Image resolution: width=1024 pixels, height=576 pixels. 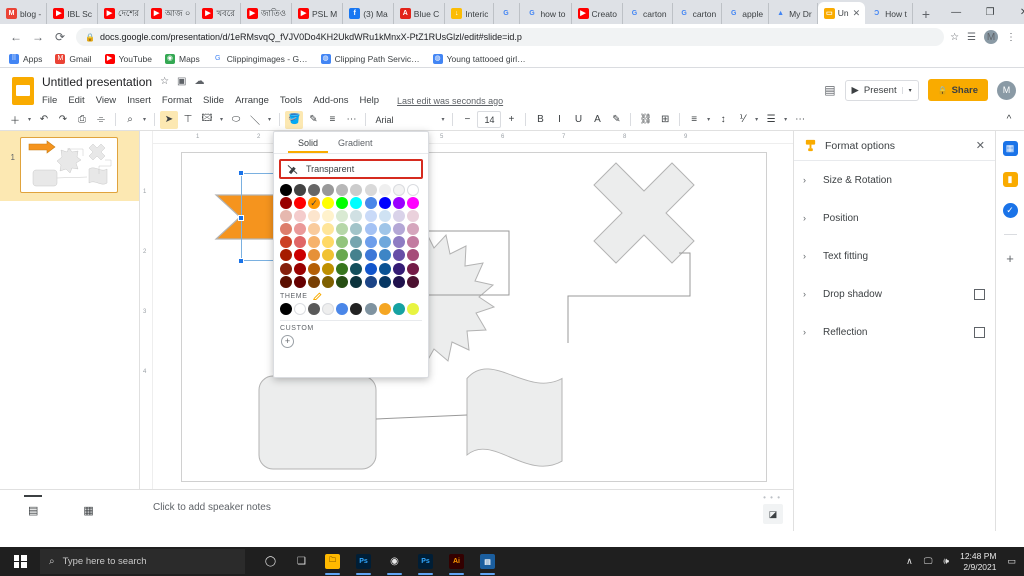 I want to click on selection-handle-ml, so click(x=241, y=218).